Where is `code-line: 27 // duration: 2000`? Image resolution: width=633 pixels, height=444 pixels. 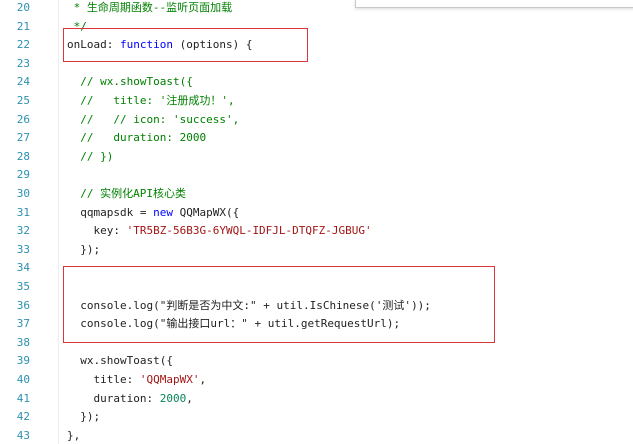 code-line: 27 // duration: 2000 is located at coordinates (316, 138).